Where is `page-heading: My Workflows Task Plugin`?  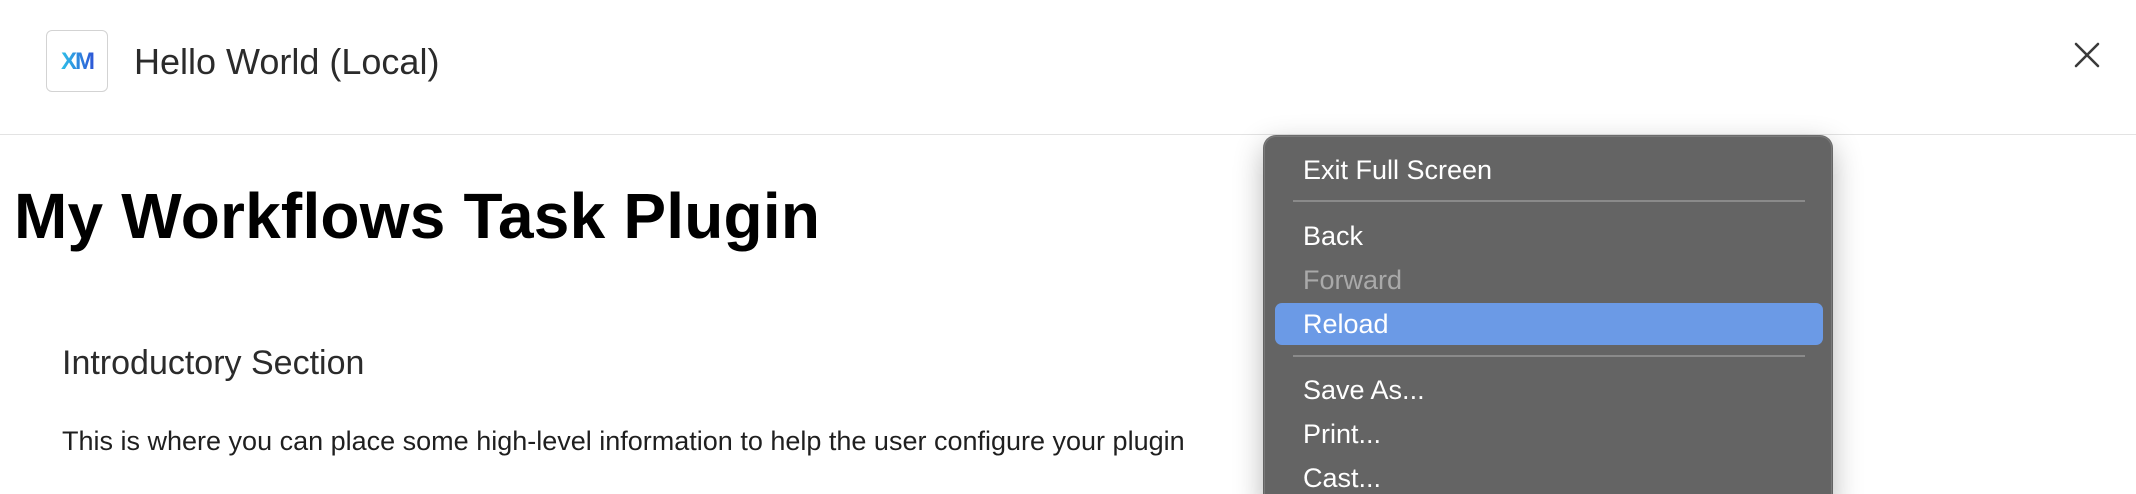 page-heading: My Workflows Task Plugin is located at coordinates (417, 216).